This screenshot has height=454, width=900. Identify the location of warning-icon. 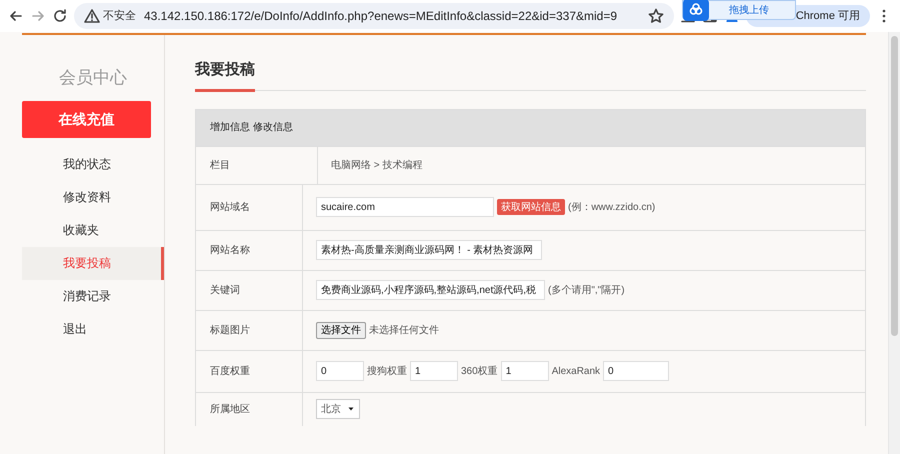
(92, 16).